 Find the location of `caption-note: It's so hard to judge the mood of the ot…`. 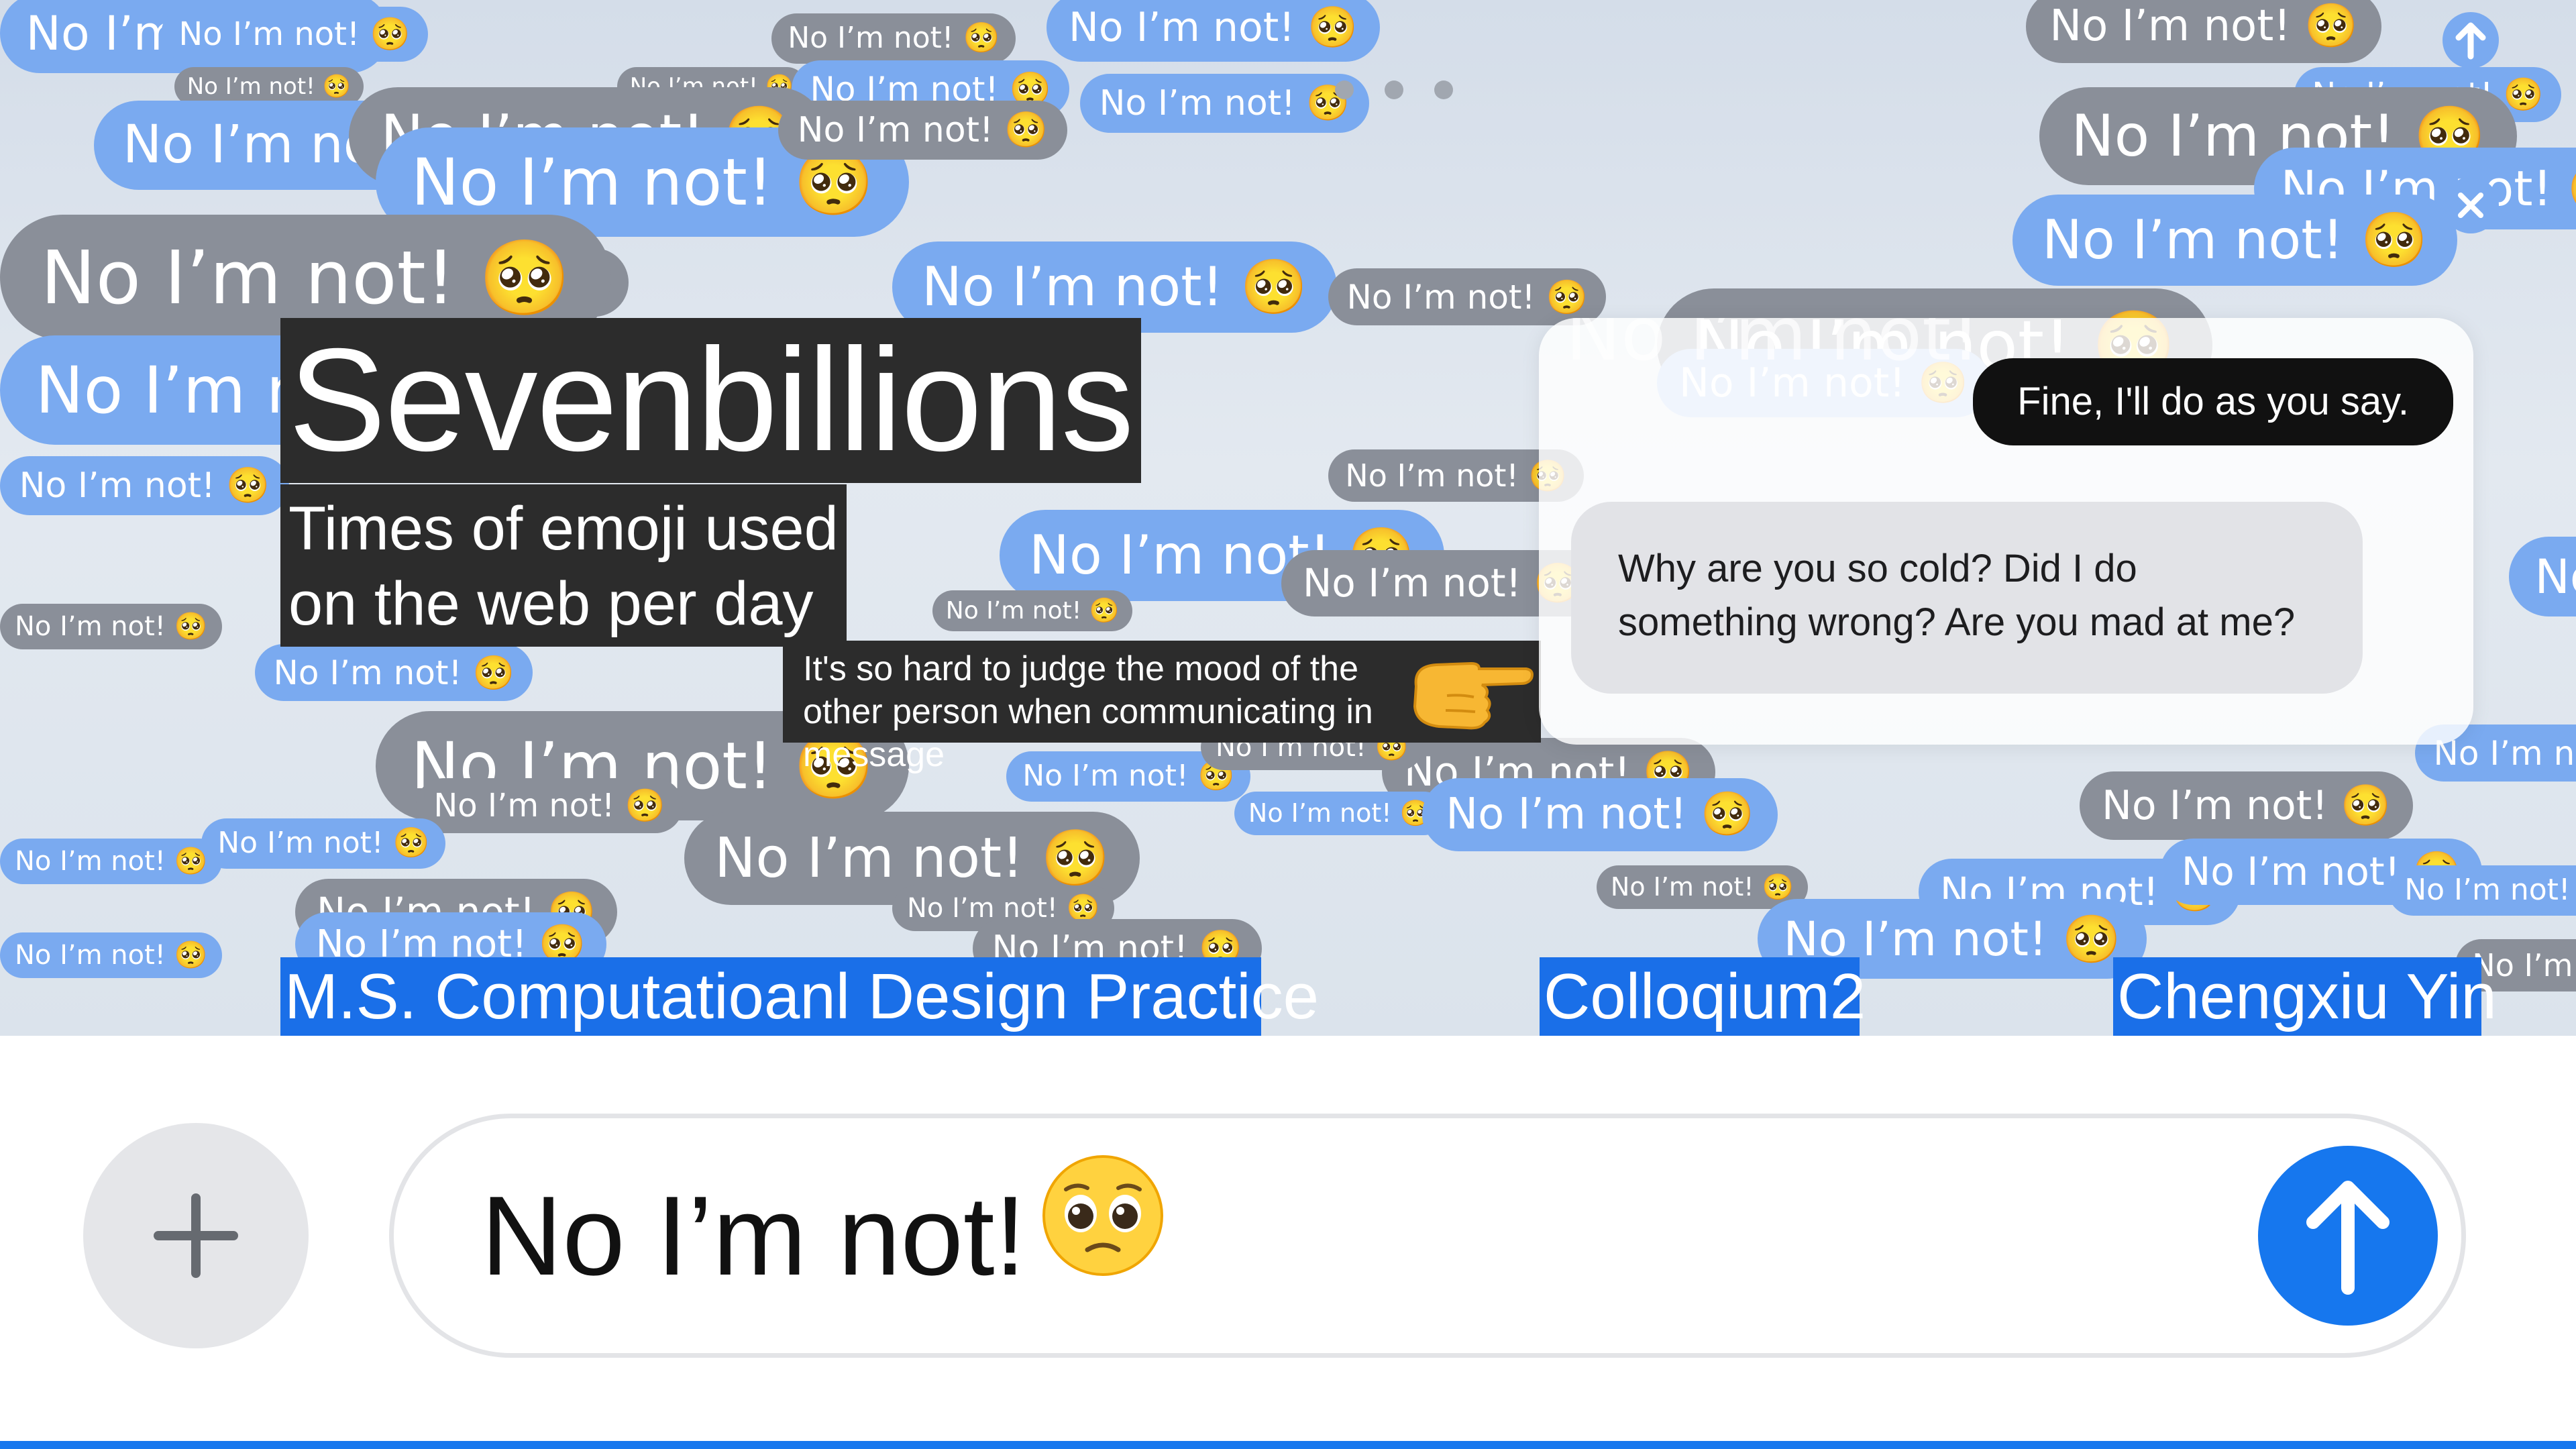

caption-note: It's so hard to judge the mood of the ot… is located at coordinates (1162, 707).